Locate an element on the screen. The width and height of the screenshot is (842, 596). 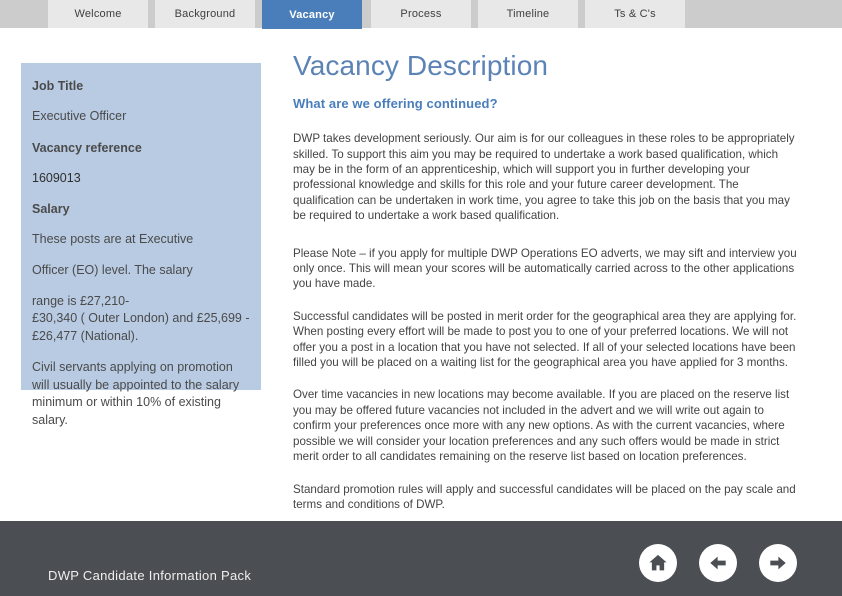
tab-process: Process is located at coordinates (421, 14).